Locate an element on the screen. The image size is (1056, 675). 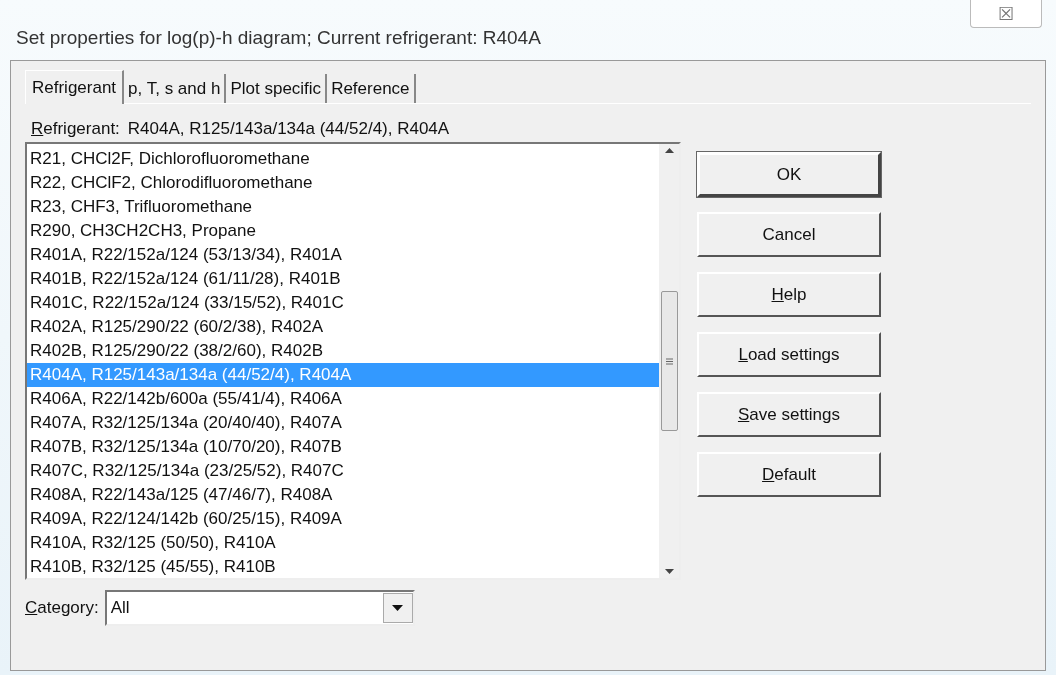
dialog-button: Save settings is located at coordinates (789, 414).